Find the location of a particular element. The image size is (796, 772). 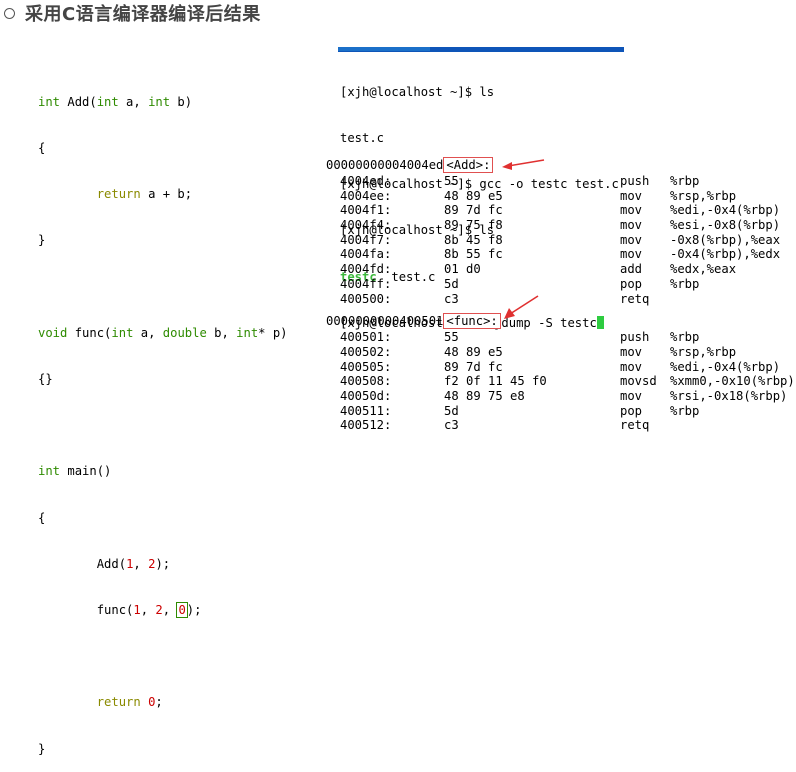

instruction-operands: %rsi,-0x18(%rbp) is located at coordinates (729, 395).